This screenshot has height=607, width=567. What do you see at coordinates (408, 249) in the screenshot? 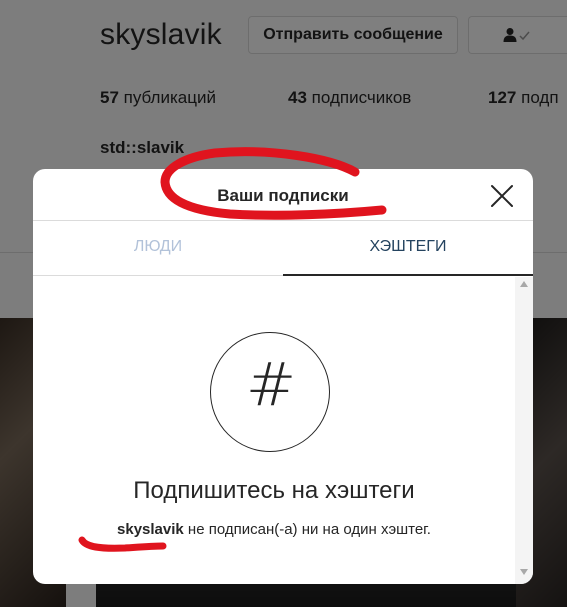
I see `tab-hashtags: ХЭШТЕГИ` at bounding box center [408, 249].